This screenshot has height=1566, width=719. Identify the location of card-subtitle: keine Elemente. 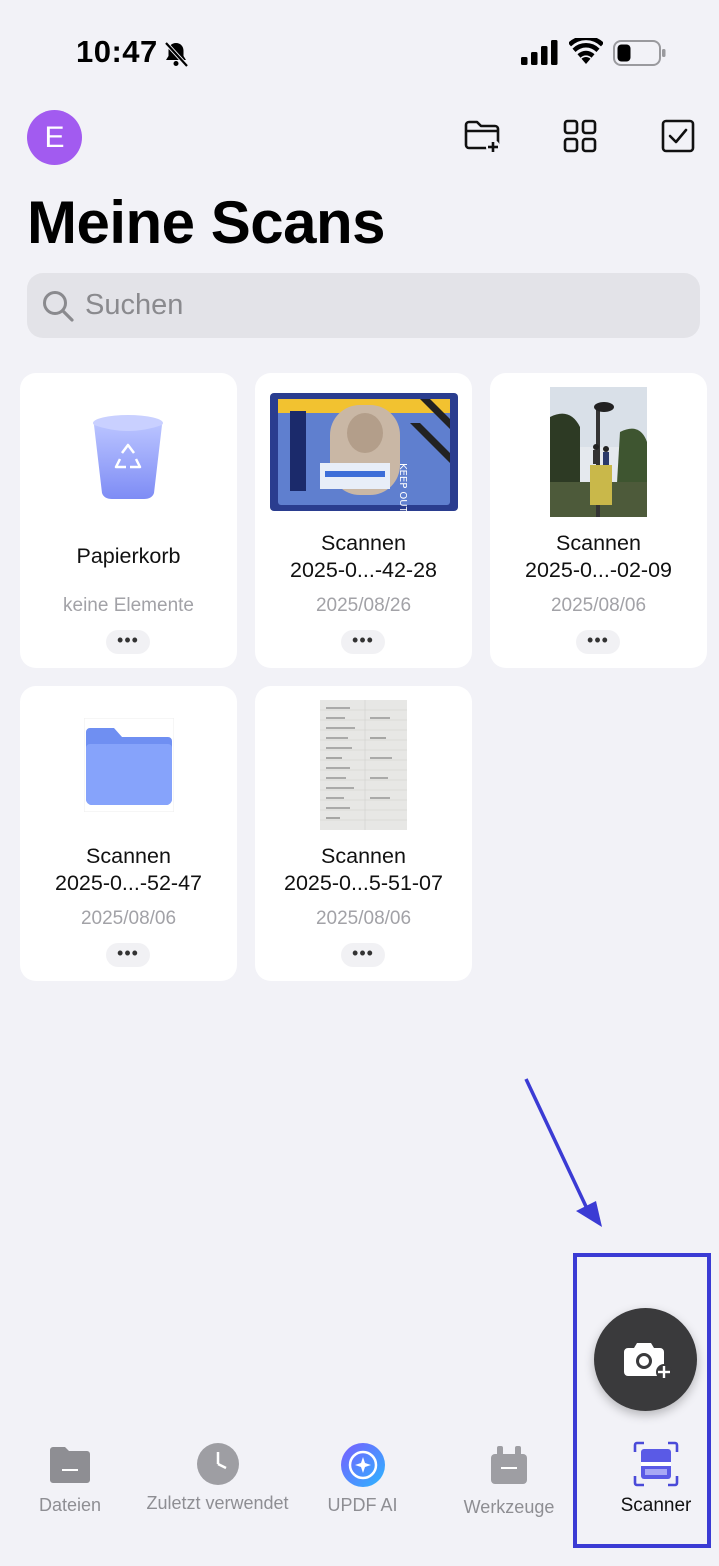
(128, 605).